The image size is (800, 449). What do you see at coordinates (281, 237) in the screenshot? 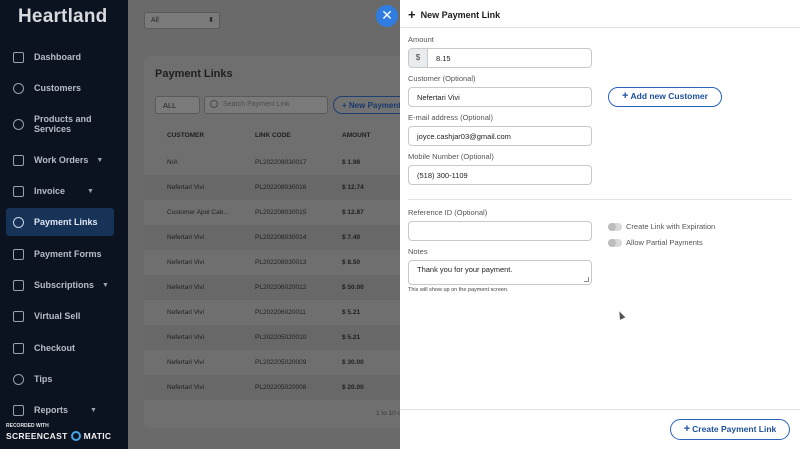
I see `cell-link-code: PL202208030014` at bounding box center [281, 237].